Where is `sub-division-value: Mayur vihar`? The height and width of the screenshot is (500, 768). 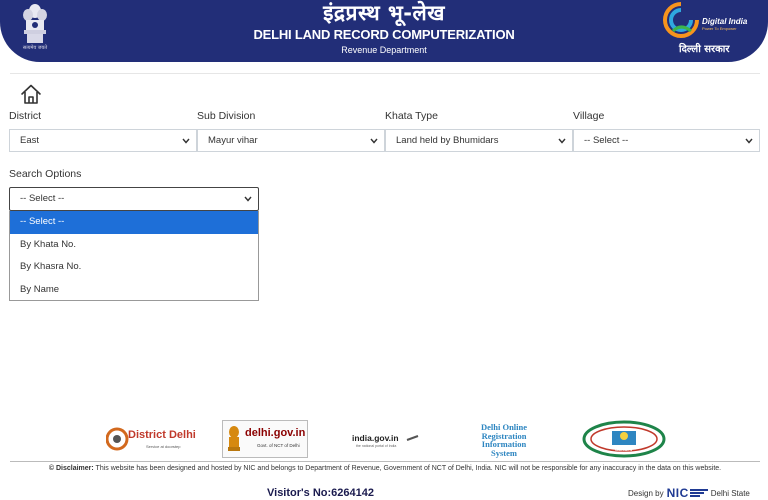
sub-division-value: Mayur vihar is located at coordinates (233, 140).